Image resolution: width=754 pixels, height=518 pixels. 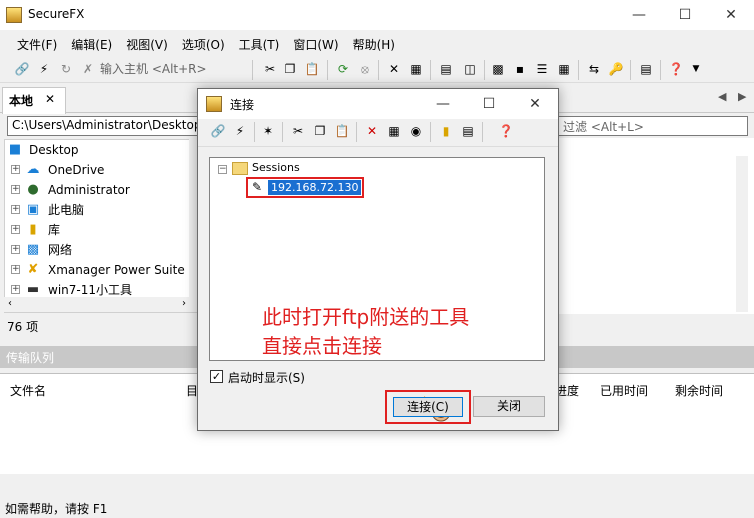 What do you see at coordinates (372, 131) in the screenshot?
I see `dialog-delete-icon: ✕` at bounding box center [372, 131].